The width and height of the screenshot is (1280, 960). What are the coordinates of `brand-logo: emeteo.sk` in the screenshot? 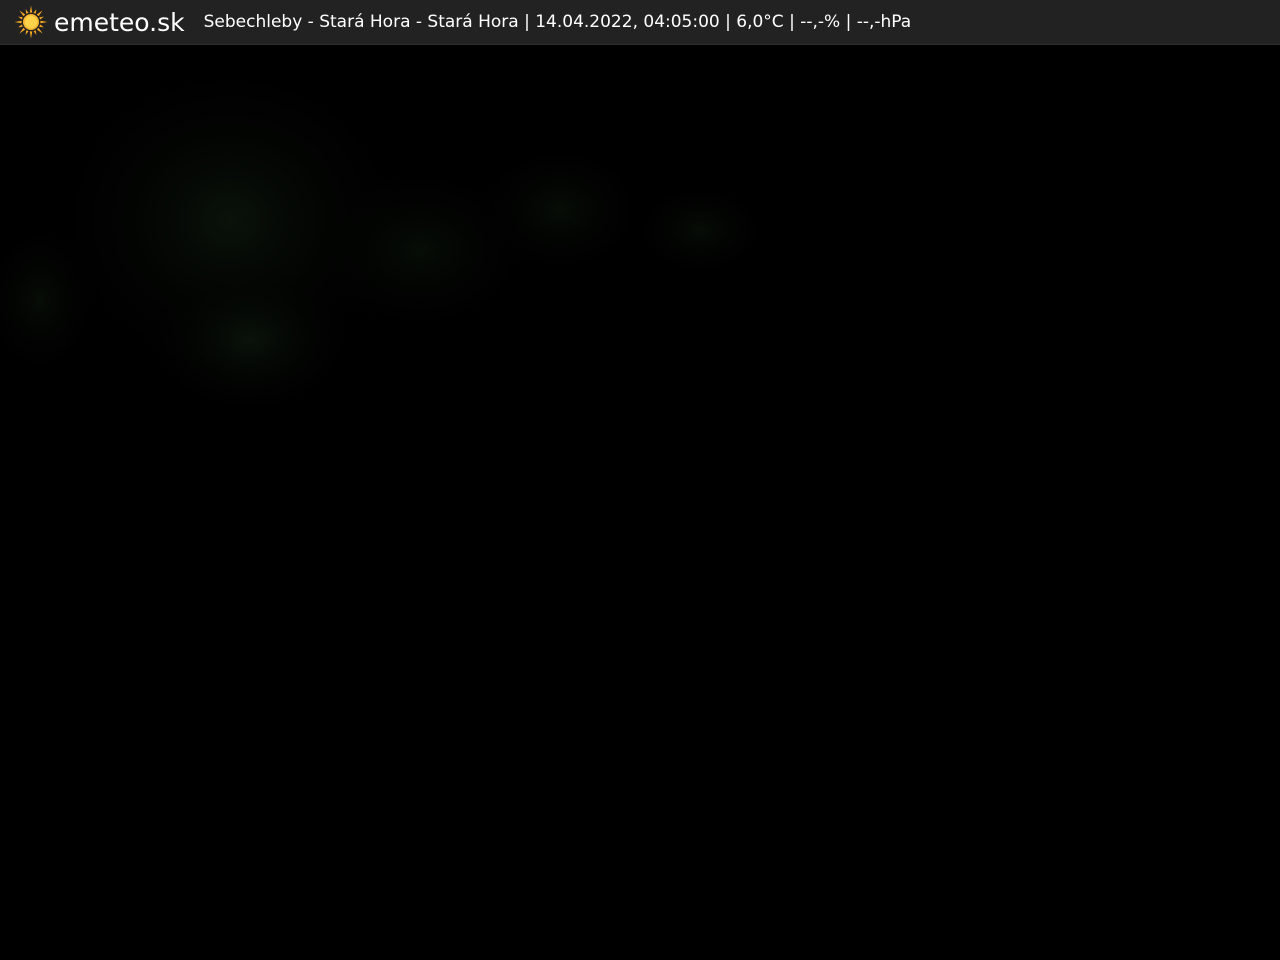 It's located at (99, 22).